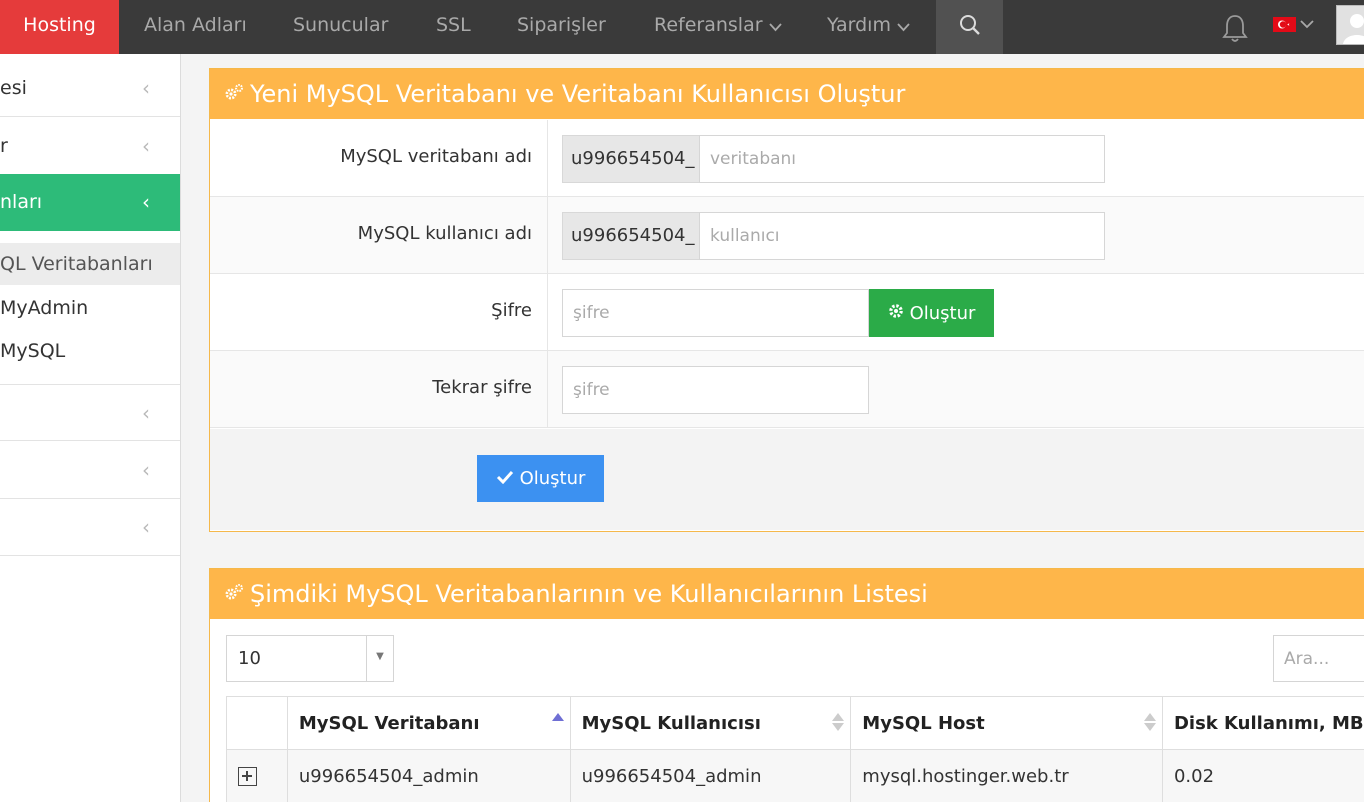 The height and width of the screenshot is (802, 1364). What do you see at coordinates (90, 264) in the screenshot?
I see `sidebar-subitem-mysql-databases: QL Veritabanları` at bounding box center [90, 264].